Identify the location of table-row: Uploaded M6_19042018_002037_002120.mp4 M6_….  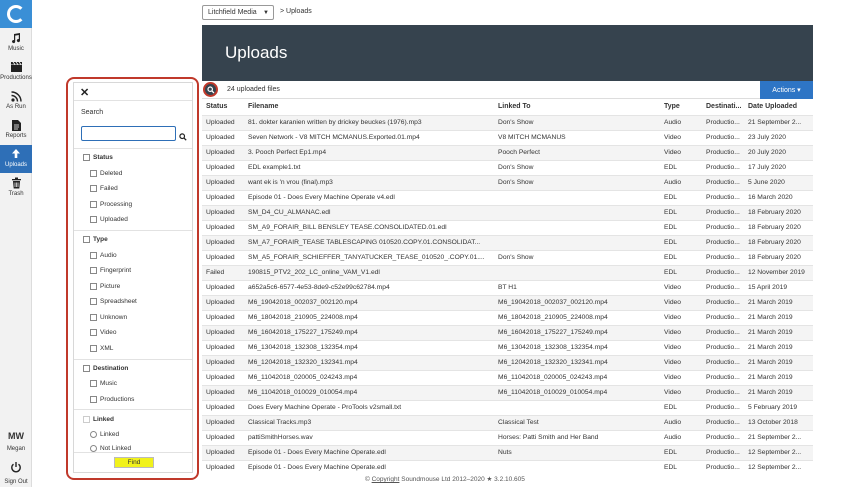
(507, 302).